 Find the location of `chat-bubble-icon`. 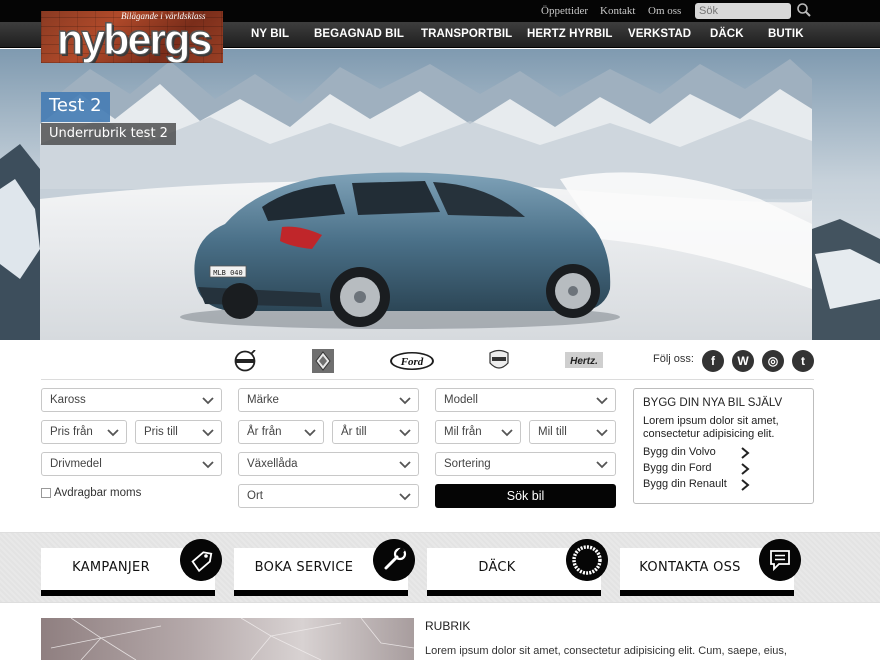

chat-bubble-icon is located at coordinates (780, 560).